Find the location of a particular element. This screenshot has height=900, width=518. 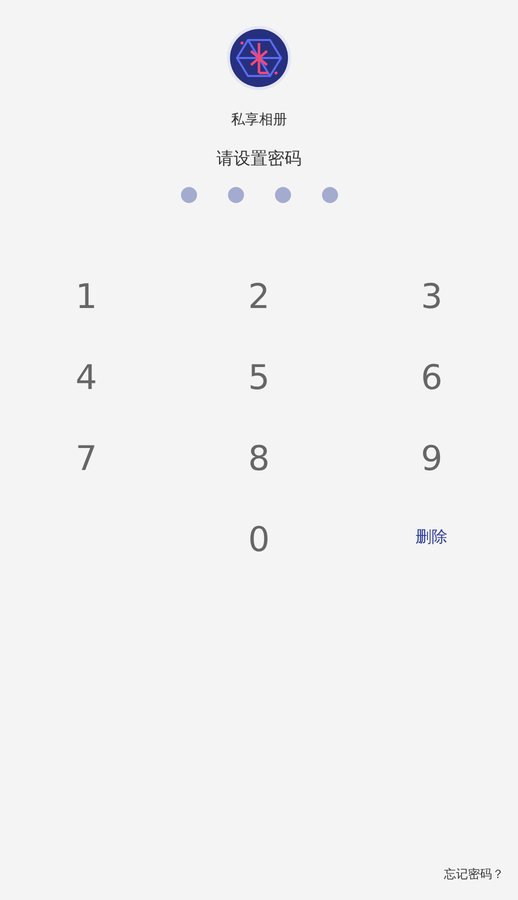

delete-button: 删除 is located at coordinates (432, 537).